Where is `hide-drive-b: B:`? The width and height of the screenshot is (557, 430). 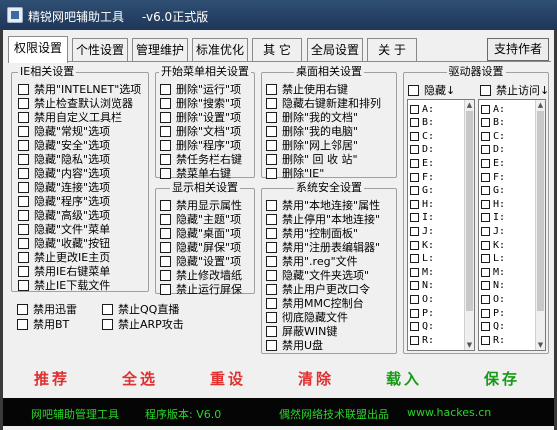 hide-drive-b: B: is located at coordinates (422, 123).